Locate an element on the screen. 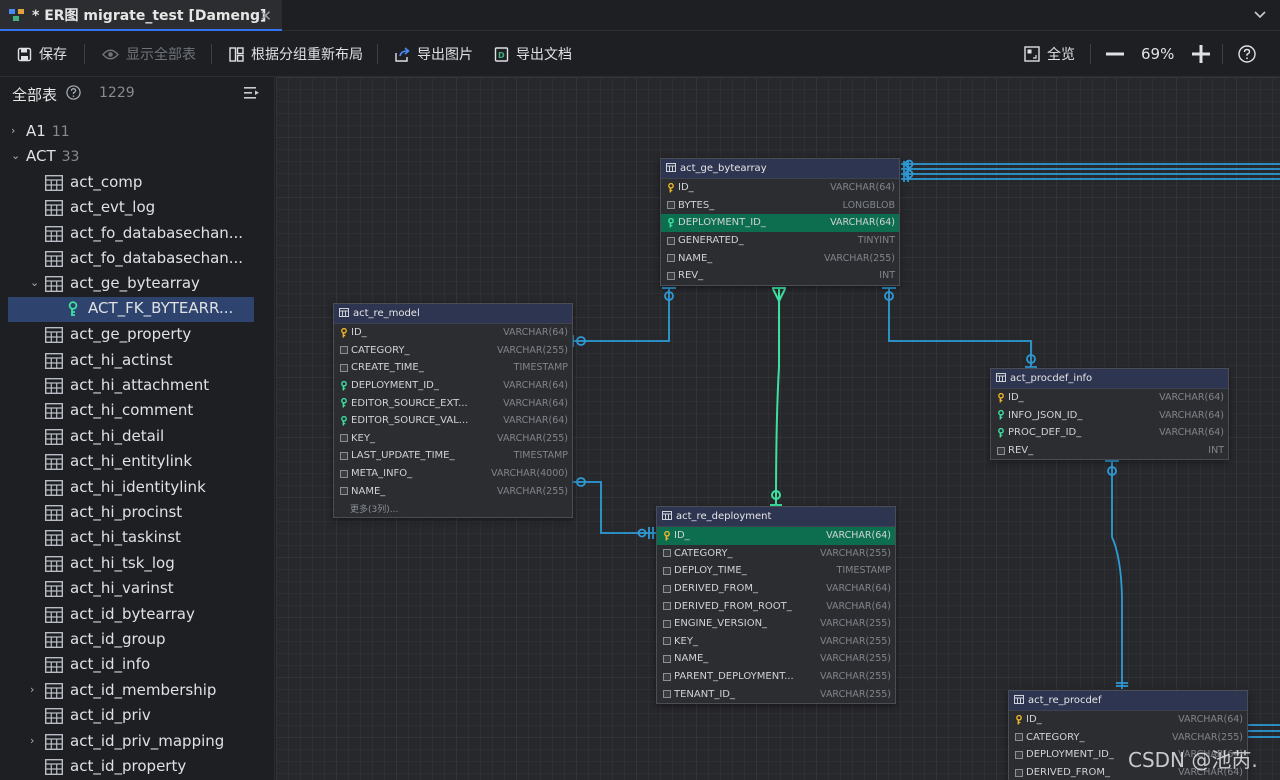  er-column-row: ENGINE_VERSION_ VARCHAR(255) is located at coordinates (776, 624).